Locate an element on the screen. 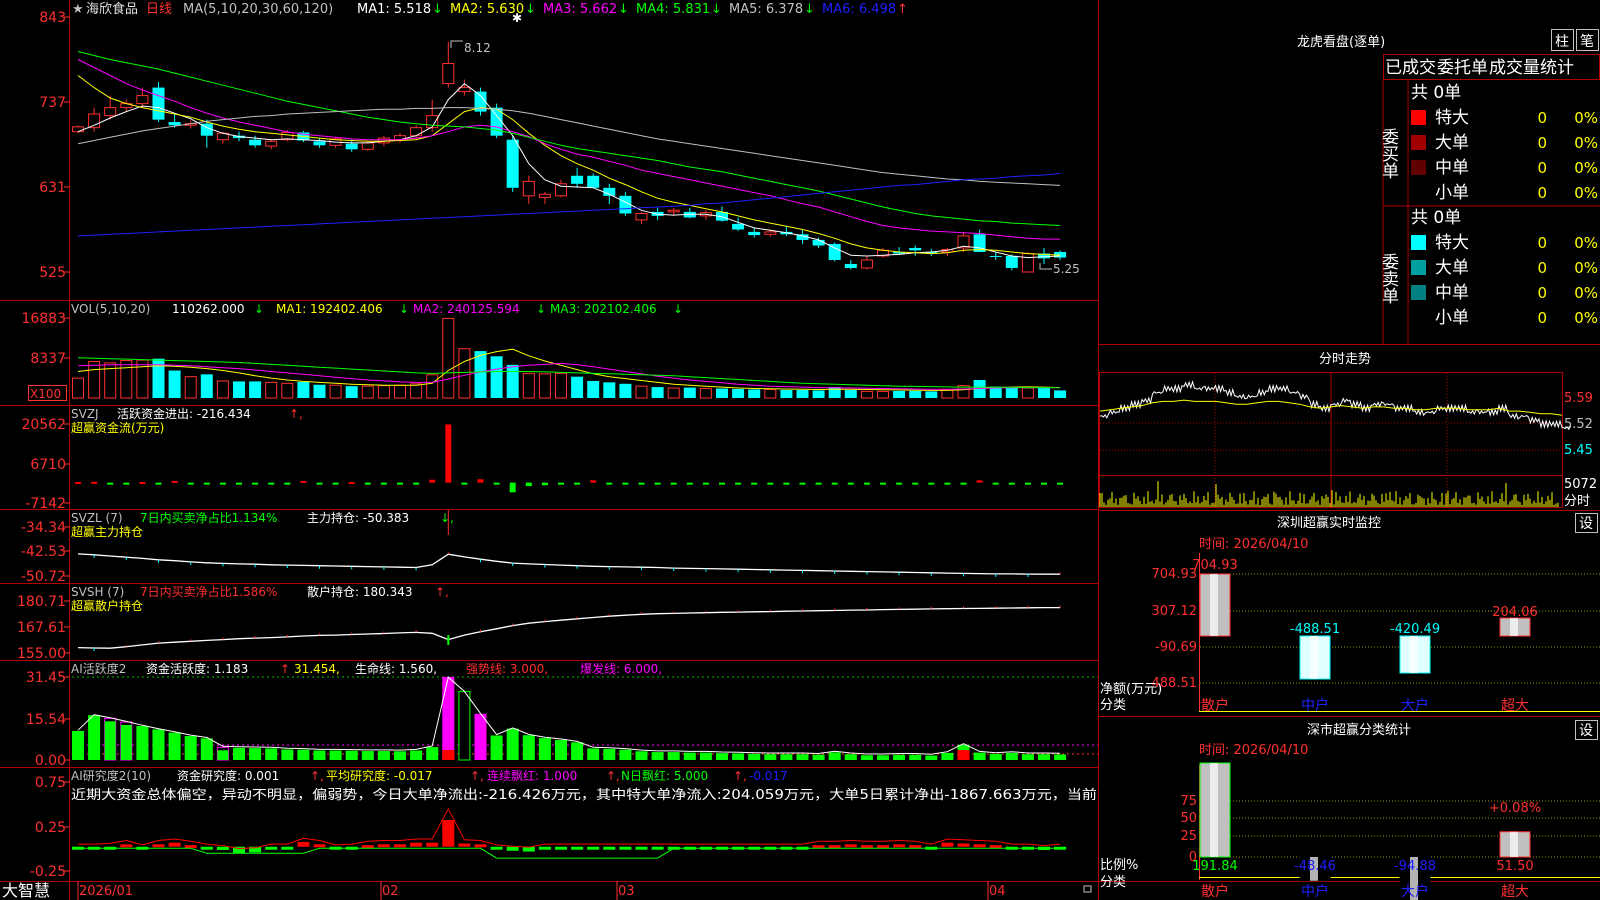 The image size is (1600, 900). sz-stats-y-title: 比例% is located at coordinates (1119, 865).